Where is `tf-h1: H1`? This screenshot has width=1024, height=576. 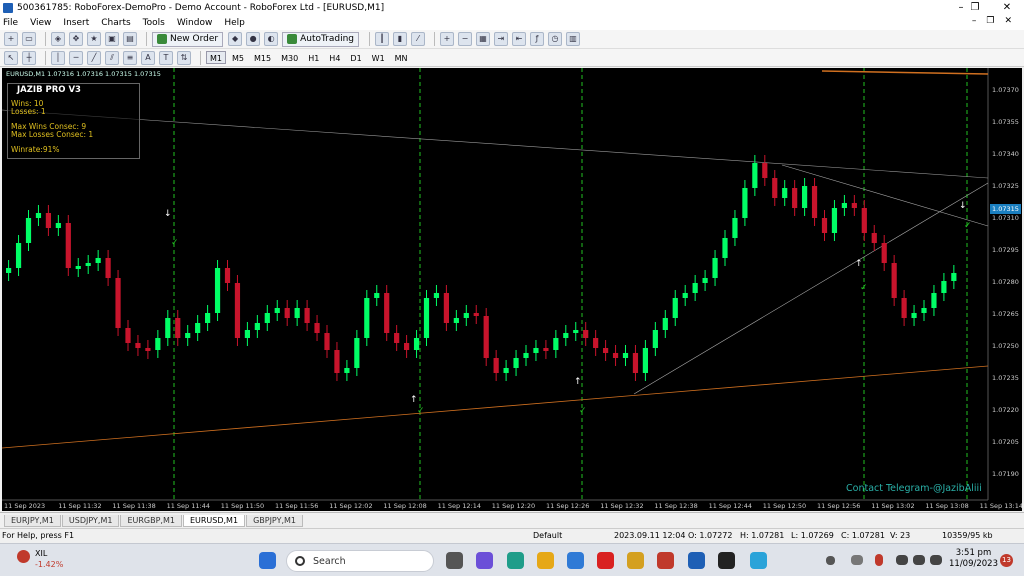
tf-h1: H1 is located at coordinates (313, 57).